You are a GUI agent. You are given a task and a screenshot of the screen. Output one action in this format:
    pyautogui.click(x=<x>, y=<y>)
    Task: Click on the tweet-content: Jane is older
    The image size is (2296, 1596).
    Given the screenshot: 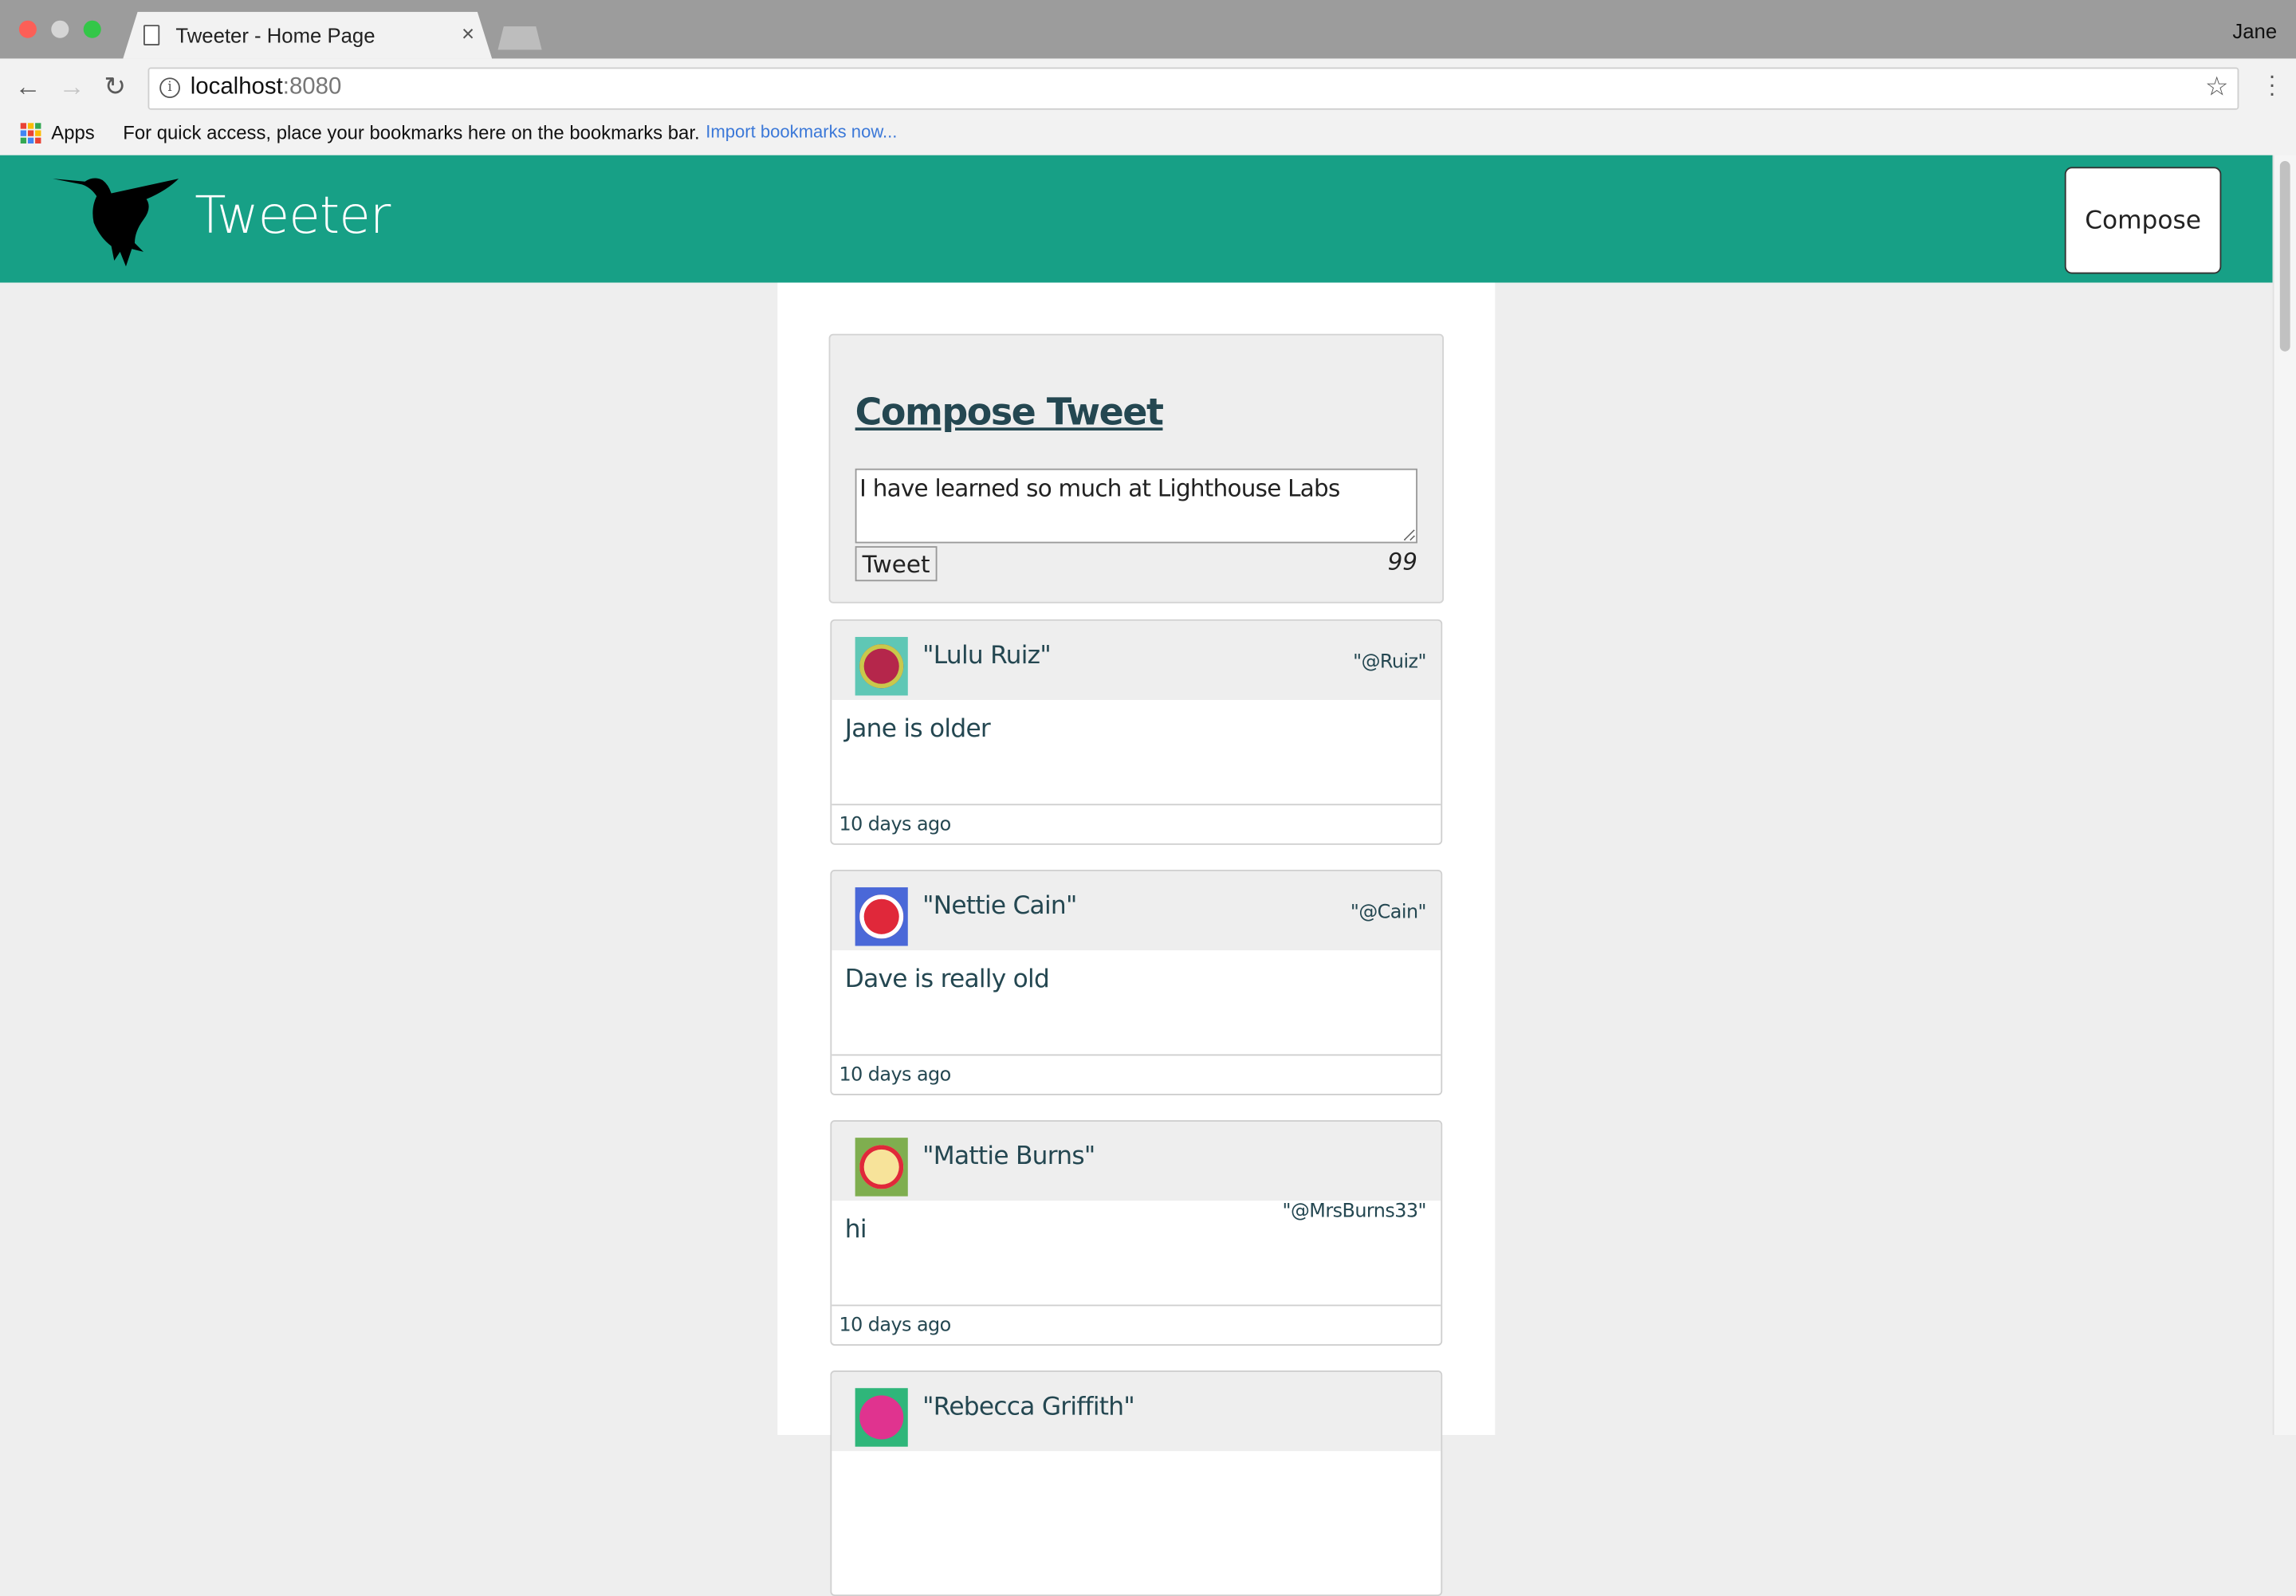 What is the action you would take?
    pyautogui.click(x=917, y=729)
    